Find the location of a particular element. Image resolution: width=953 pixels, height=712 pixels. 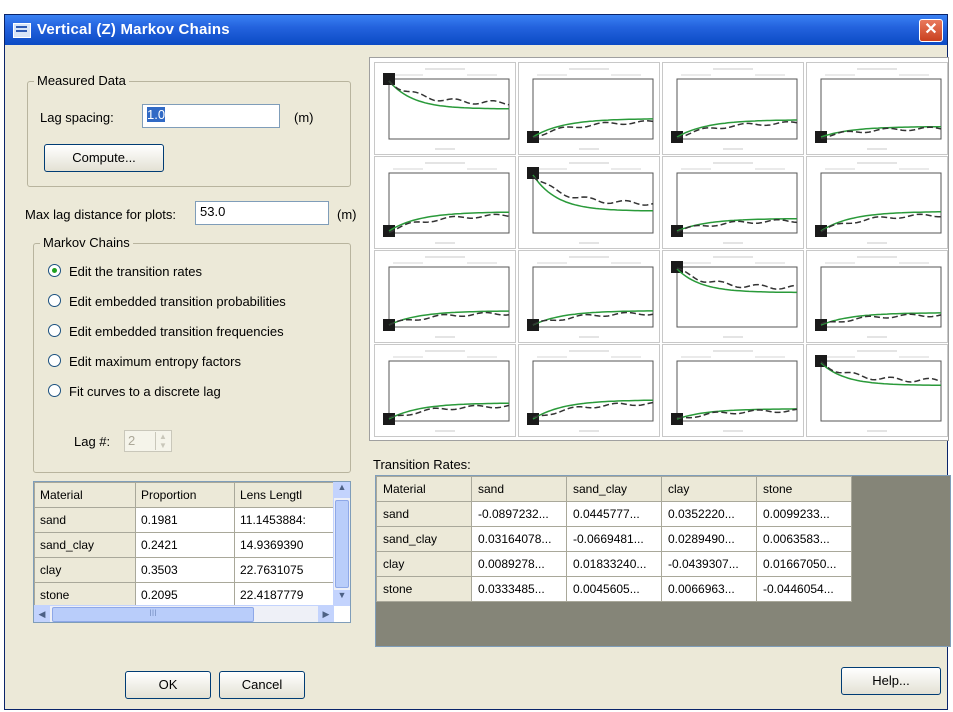

table-row: sand_clay 0.2421 14.9369390 is located at coordinates (184, 545).